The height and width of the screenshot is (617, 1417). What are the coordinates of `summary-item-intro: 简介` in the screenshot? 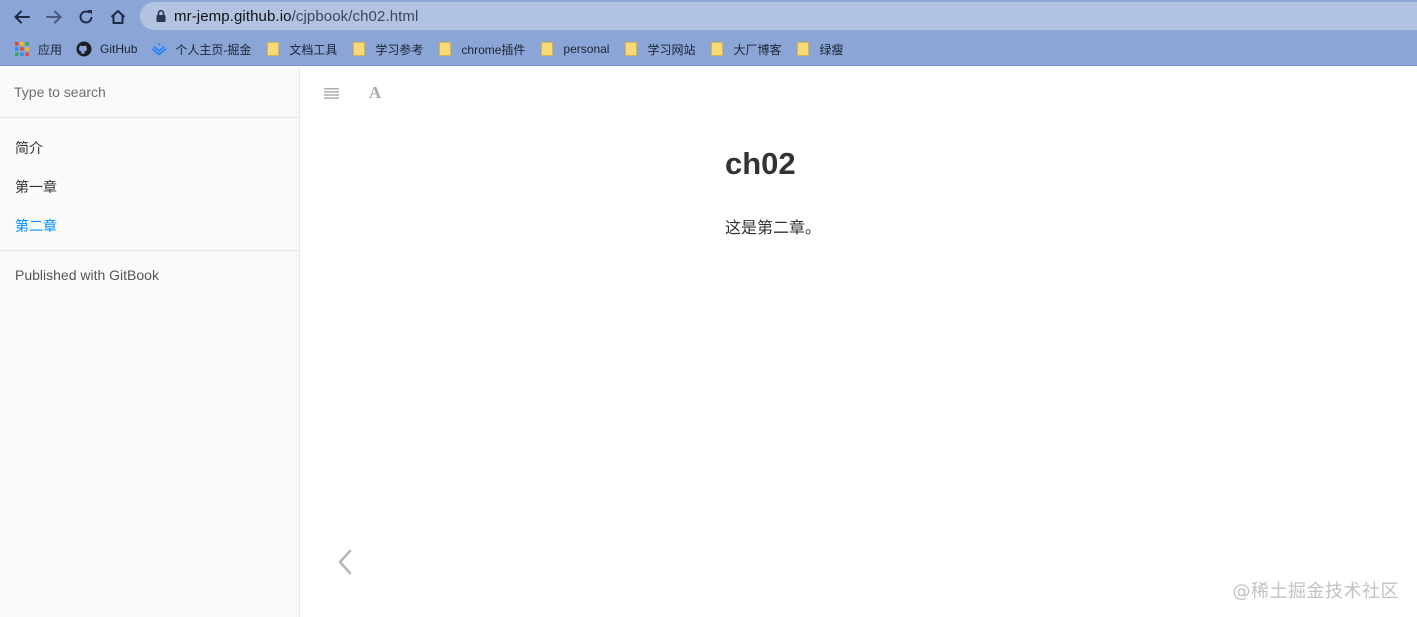 It's located at (149, 147).